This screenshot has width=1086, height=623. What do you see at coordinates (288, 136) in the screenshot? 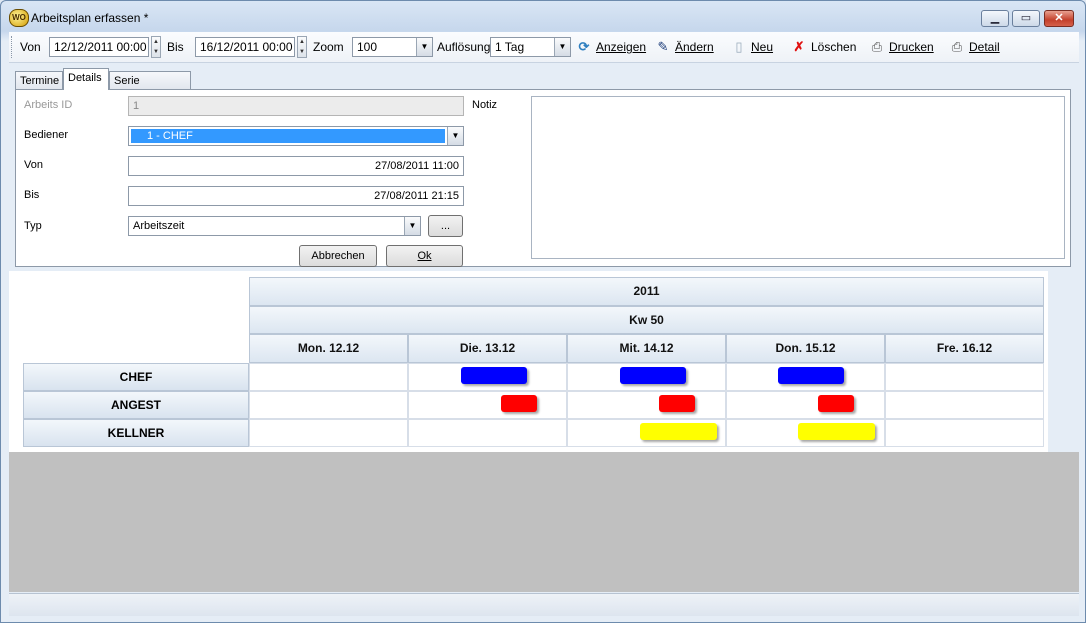
I see `bediener-value: 1 - CHEF` at bounding box center [288, 136].